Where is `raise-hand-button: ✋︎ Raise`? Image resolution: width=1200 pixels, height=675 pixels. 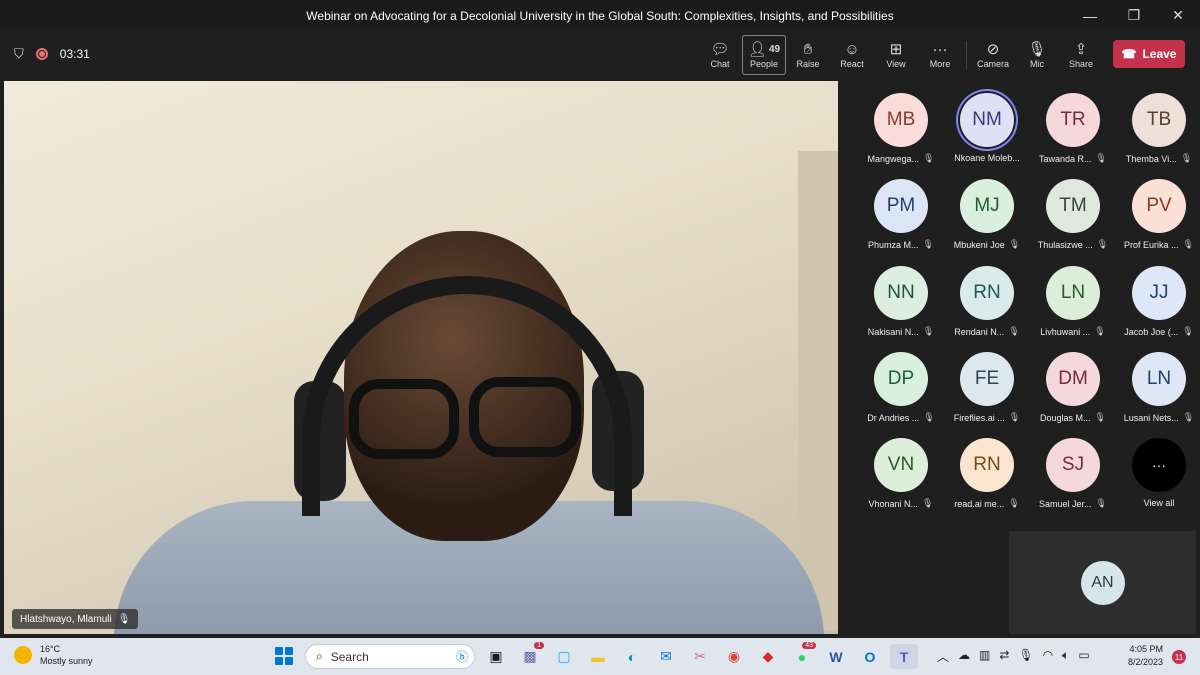 raise-hand-button: ✋︎ Raise is located at coordinates (808, 55).